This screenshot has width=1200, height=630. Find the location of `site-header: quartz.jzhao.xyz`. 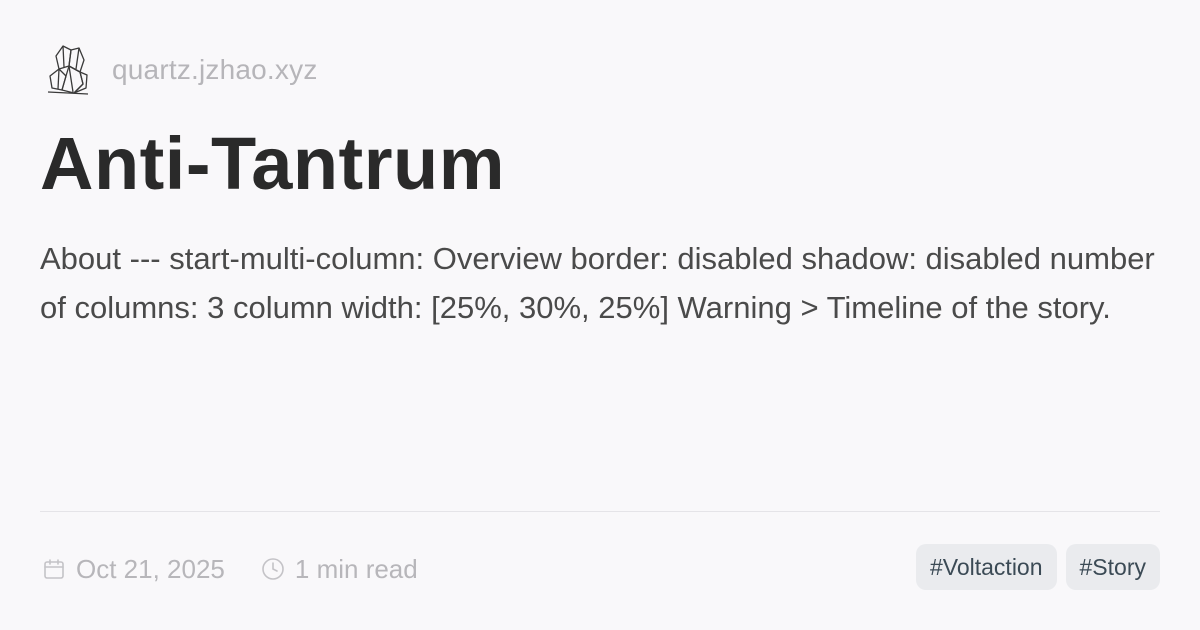

site-header: quartz.jzhao.xyz is located at coordinates (182, 70).